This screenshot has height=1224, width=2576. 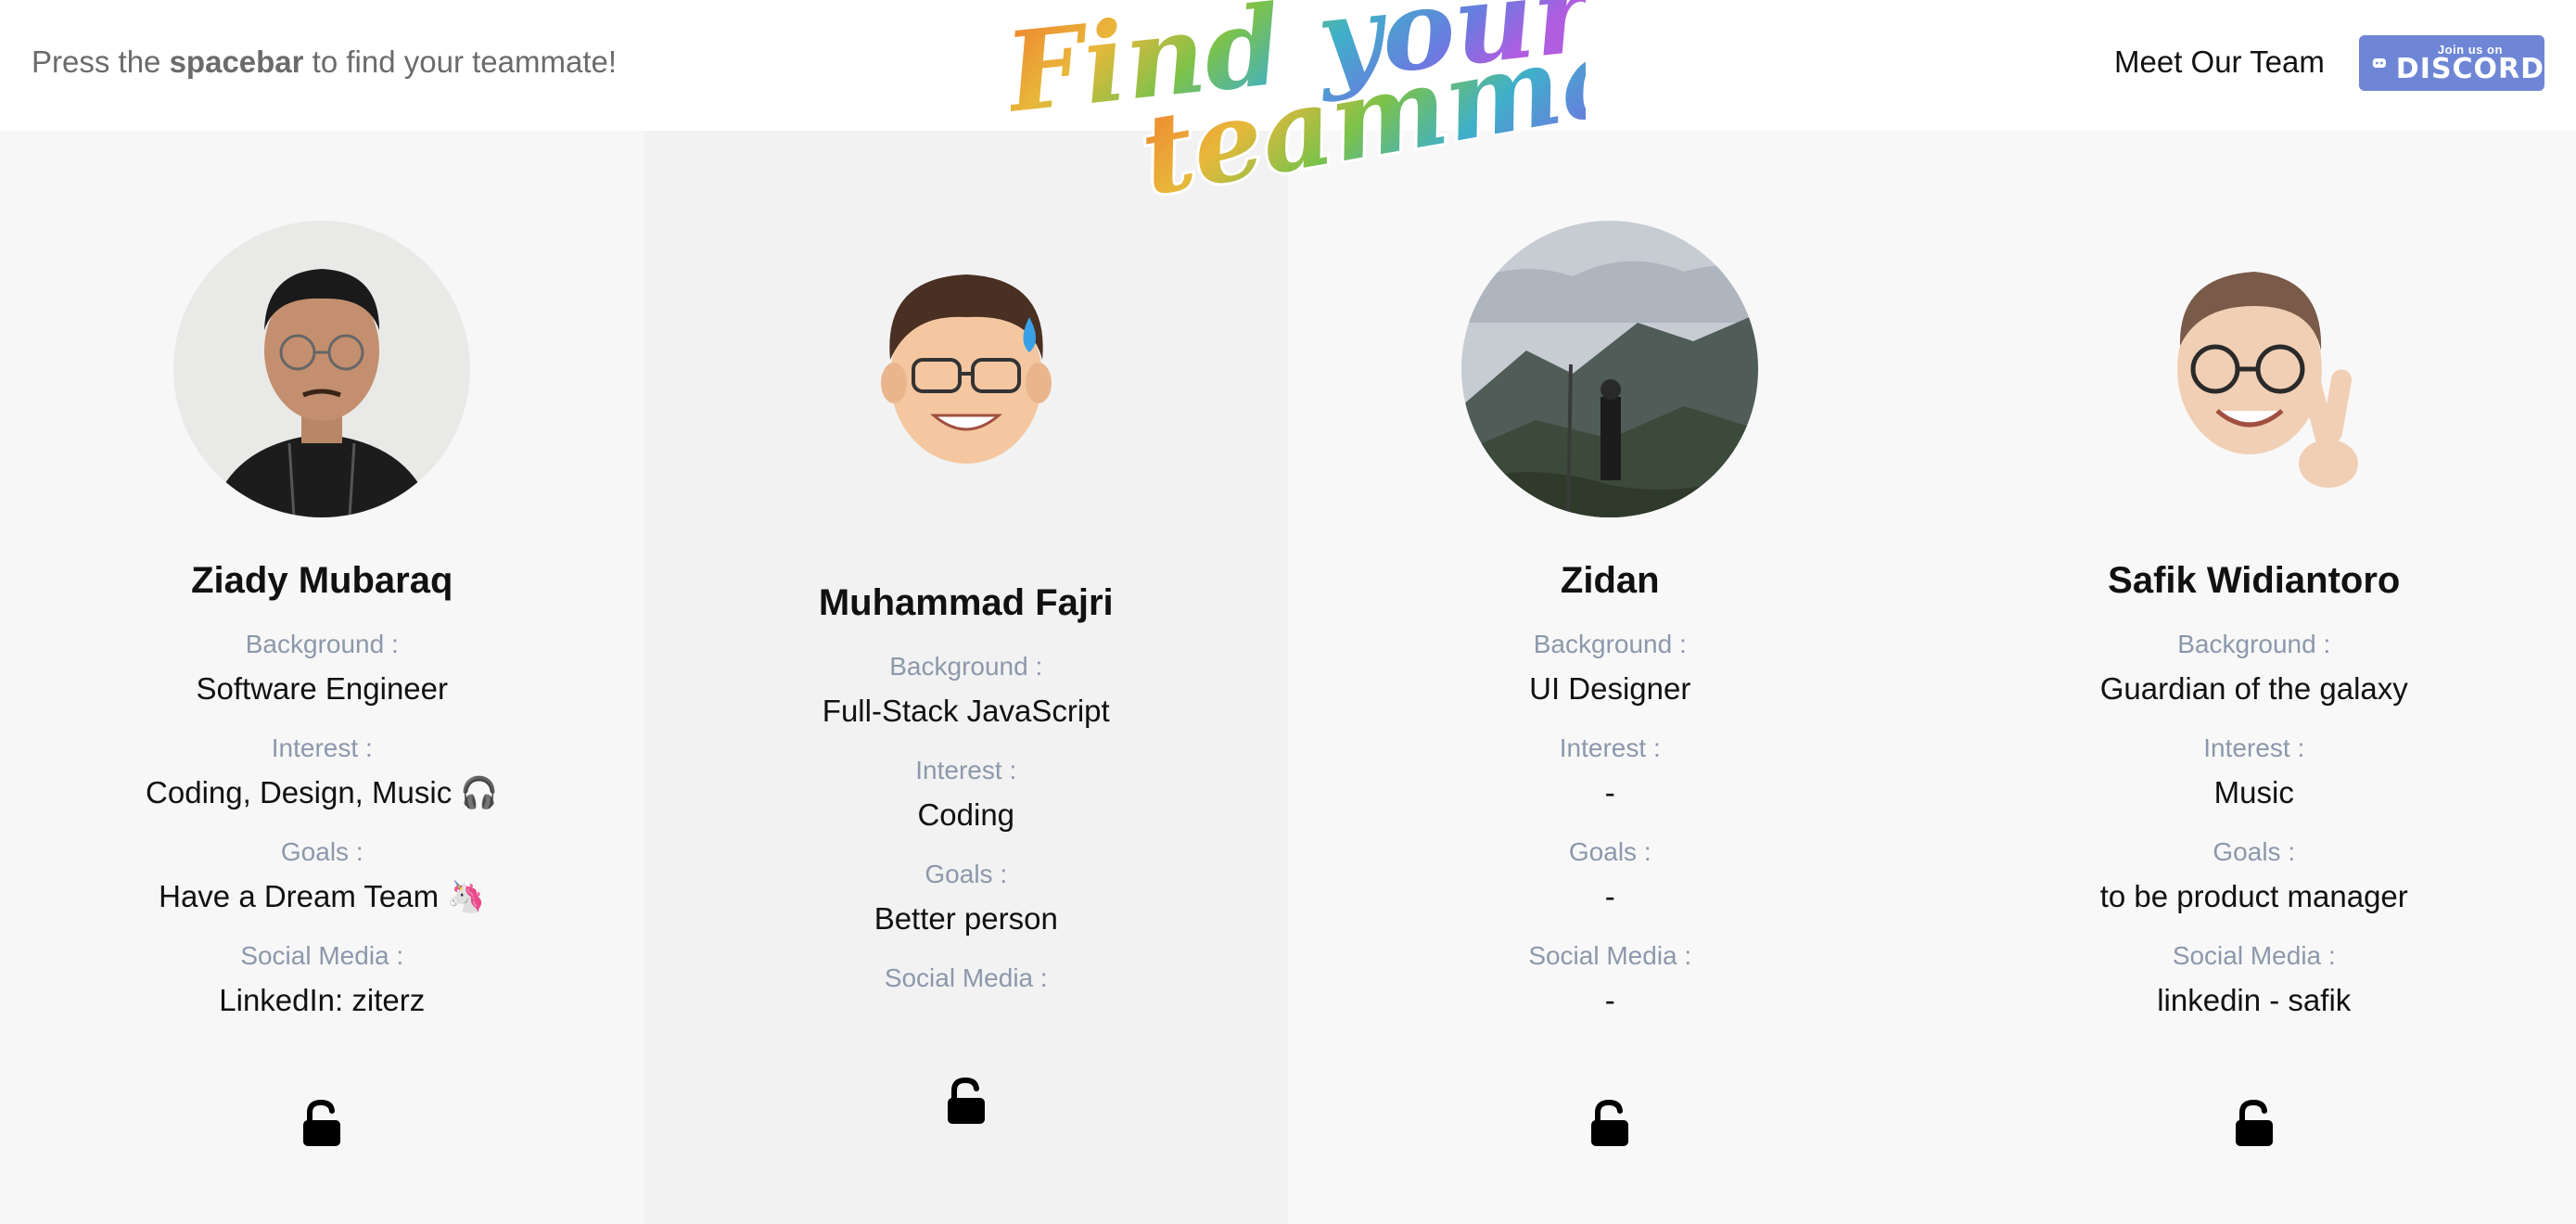 What do you see at coordinates (2253, 896) in the screenshot?
I see `goals-value: to be product manager` at bounding box center [2253, 896].